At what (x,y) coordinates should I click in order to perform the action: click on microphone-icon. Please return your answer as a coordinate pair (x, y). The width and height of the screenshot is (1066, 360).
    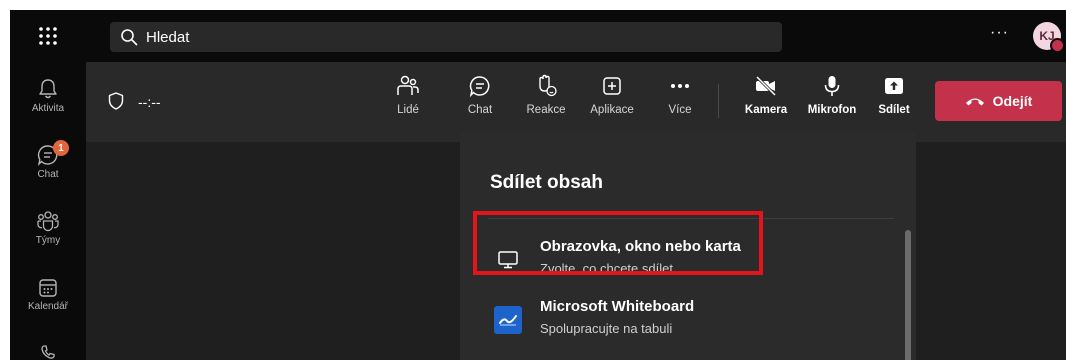
    Looking at the image, I should click on (832, 86).